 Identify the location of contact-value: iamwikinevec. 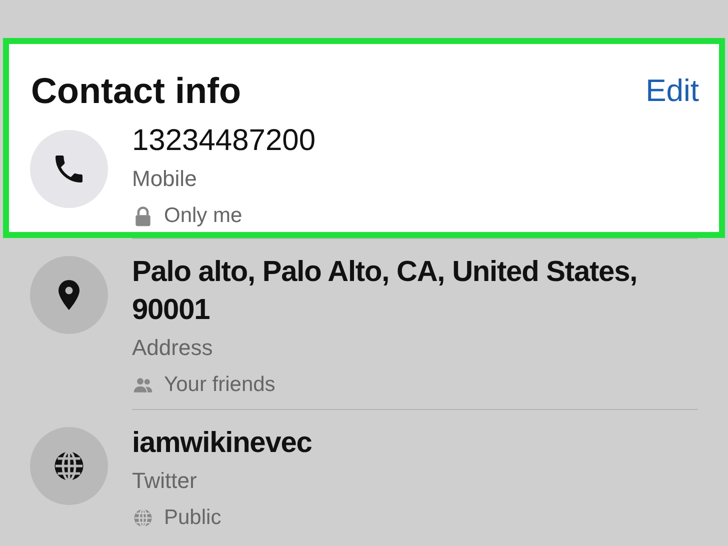
(222, 443).